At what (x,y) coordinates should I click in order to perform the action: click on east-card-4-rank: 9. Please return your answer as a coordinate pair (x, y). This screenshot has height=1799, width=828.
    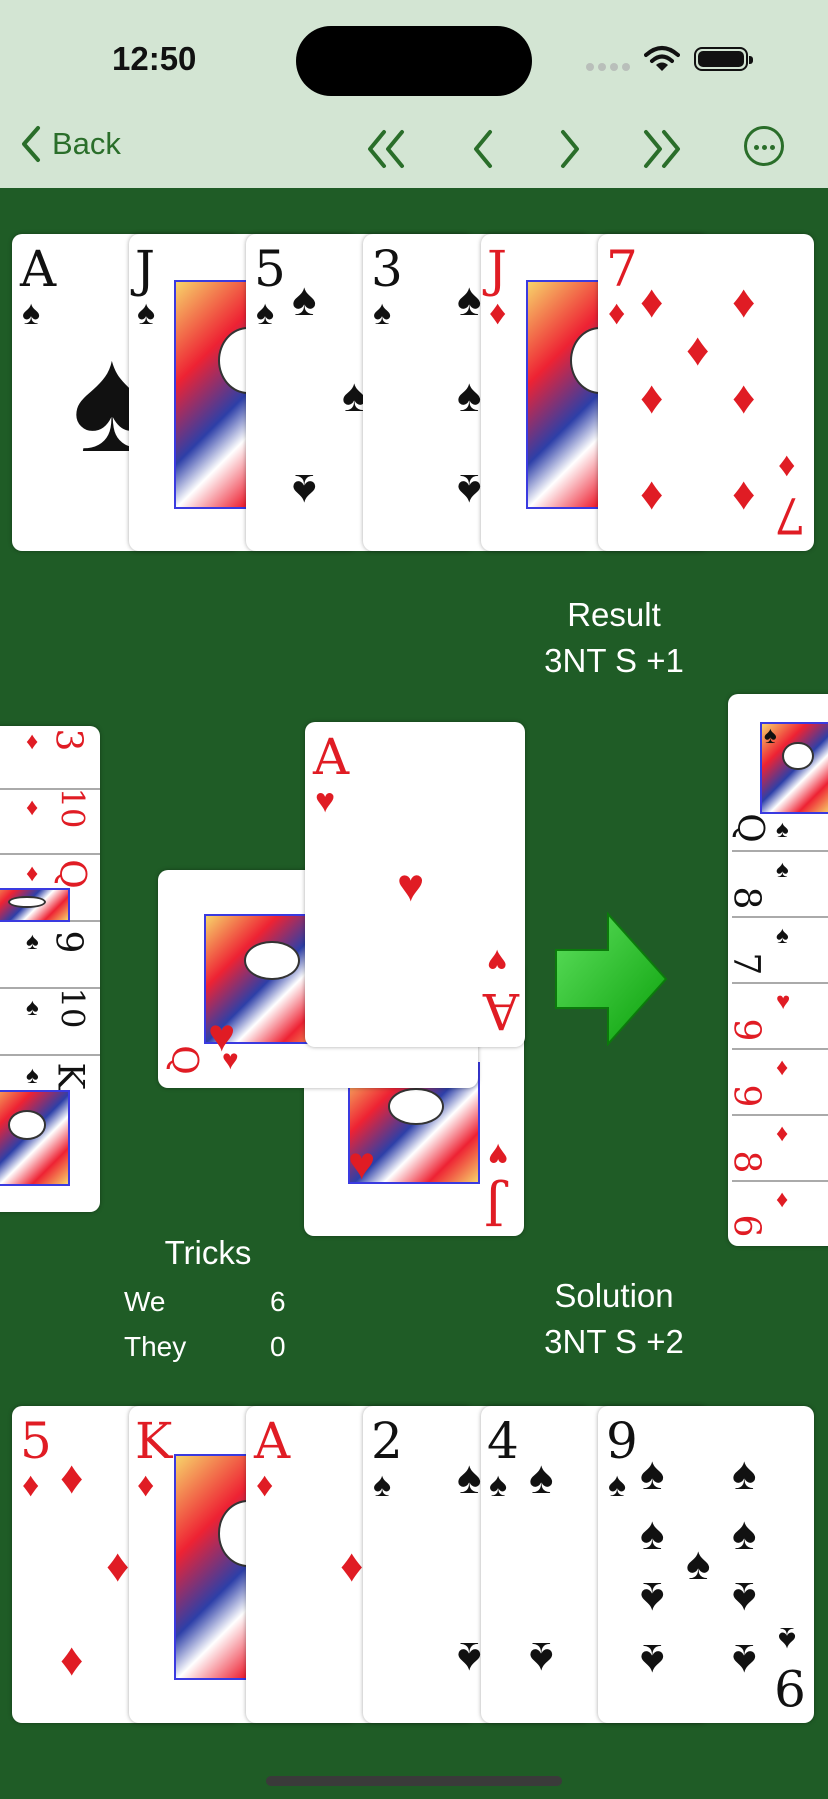
    Looking at the image, I should click on (746, 1030).